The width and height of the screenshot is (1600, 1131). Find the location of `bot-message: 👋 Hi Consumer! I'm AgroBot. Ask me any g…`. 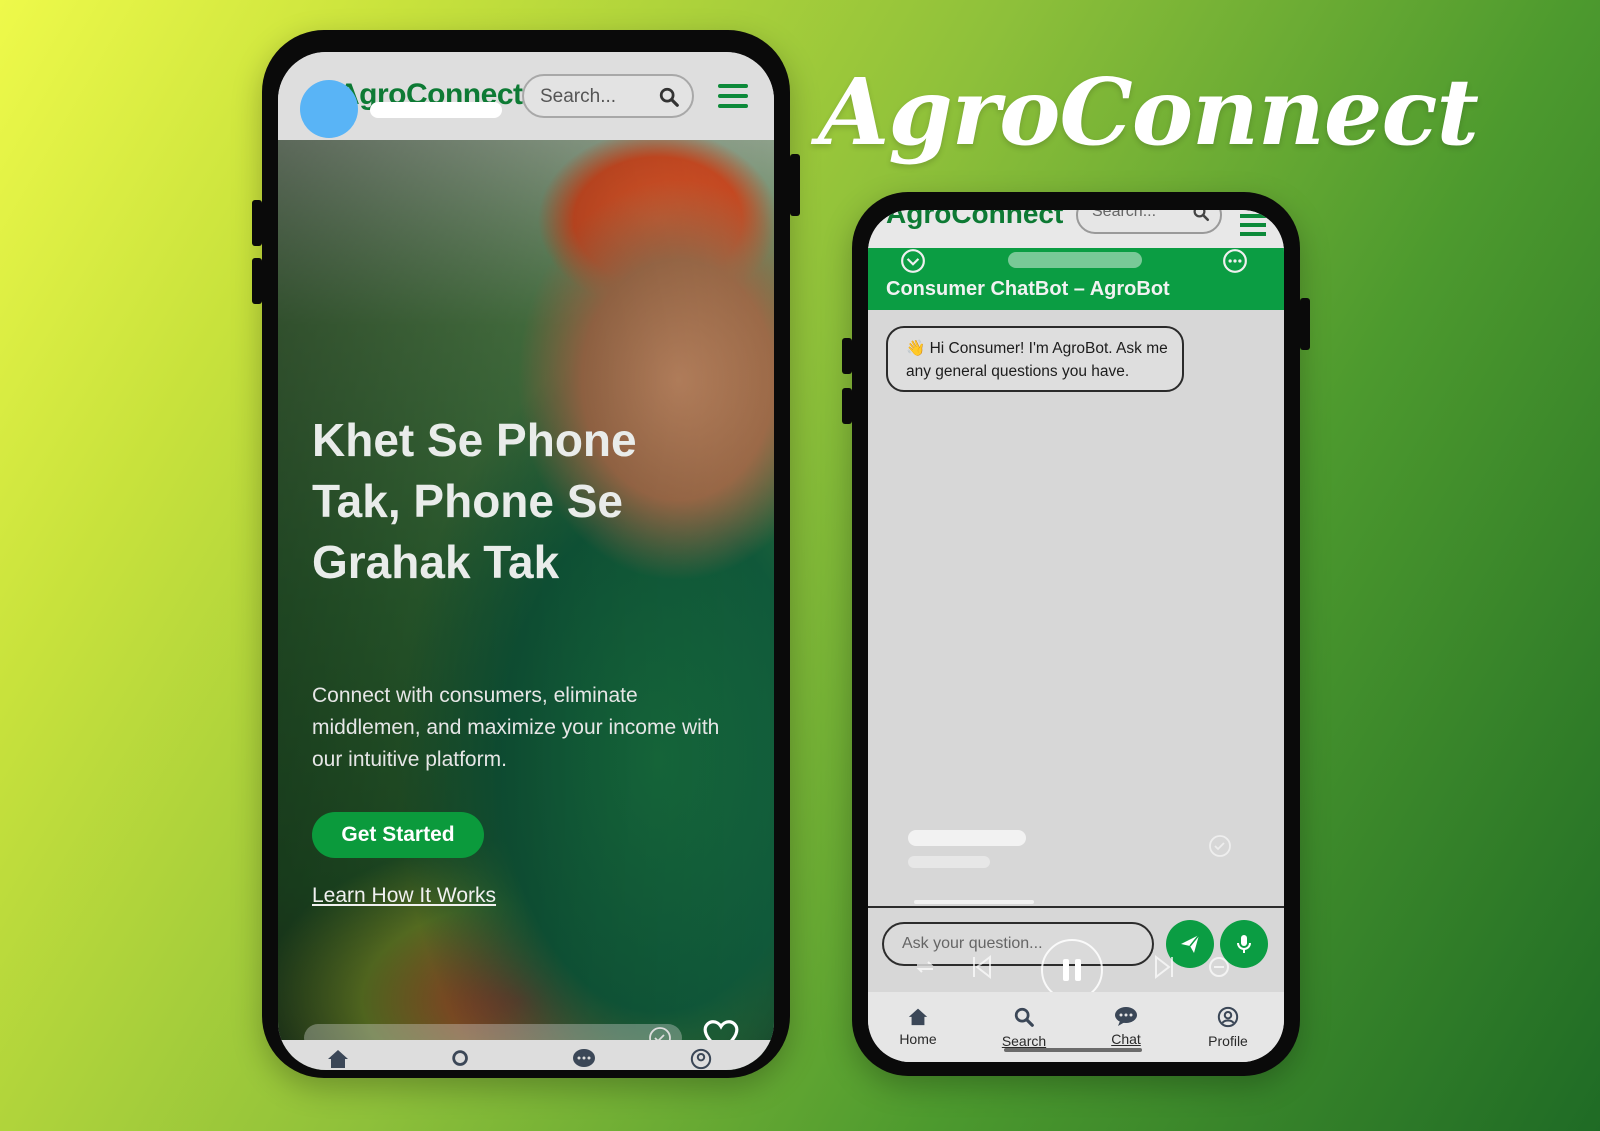

bot-message: 👋 Hi Consumer! I'm AgroBot. Ask me any g… is located at coordinates (1035, 359).